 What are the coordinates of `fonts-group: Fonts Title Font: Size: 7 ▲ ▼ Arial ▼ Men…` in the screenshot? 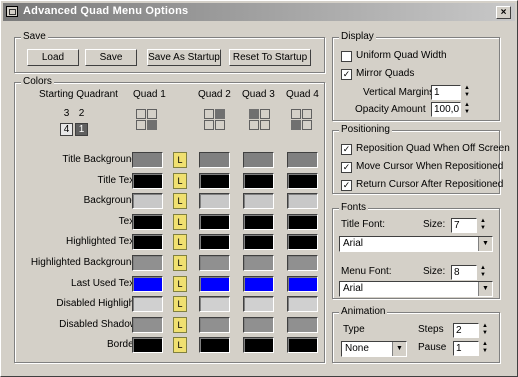 It's located at (416, 250).